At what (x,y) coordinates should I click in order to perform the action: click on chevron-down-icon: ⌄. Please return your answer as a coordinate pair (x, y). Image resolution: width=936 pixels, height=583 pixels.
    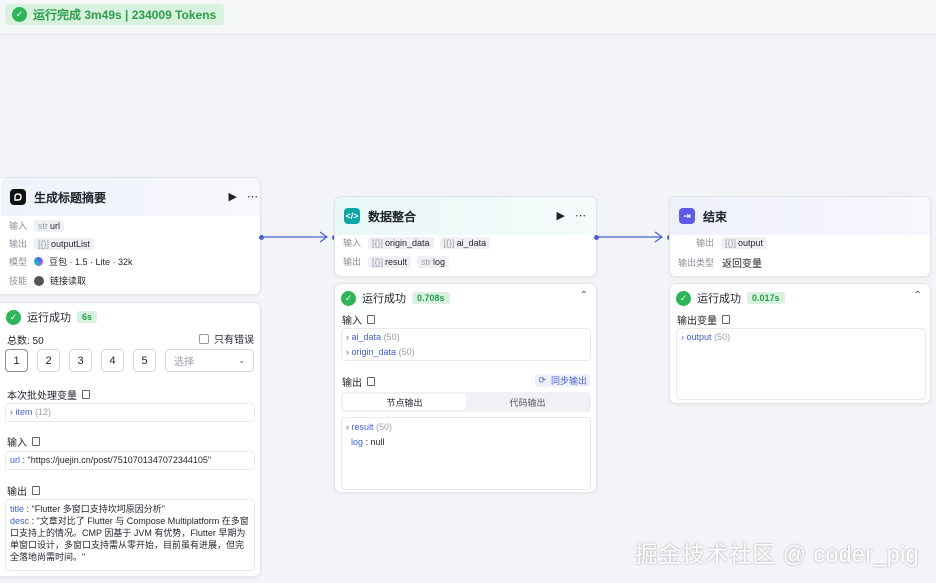
    Looking at the image, I should click on (241, 360).